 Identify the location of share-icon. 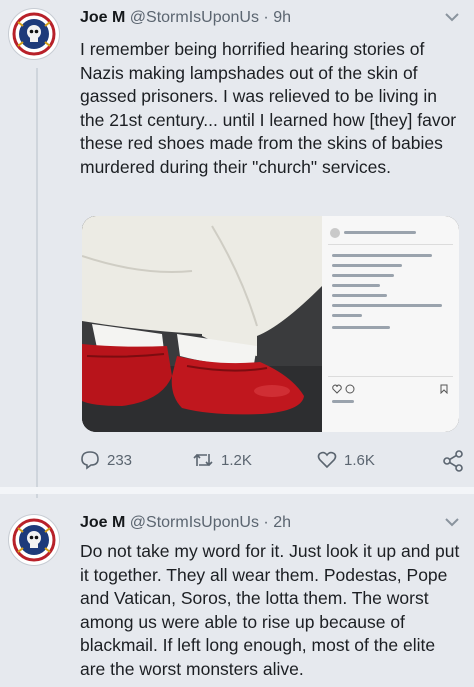
(453, 461).